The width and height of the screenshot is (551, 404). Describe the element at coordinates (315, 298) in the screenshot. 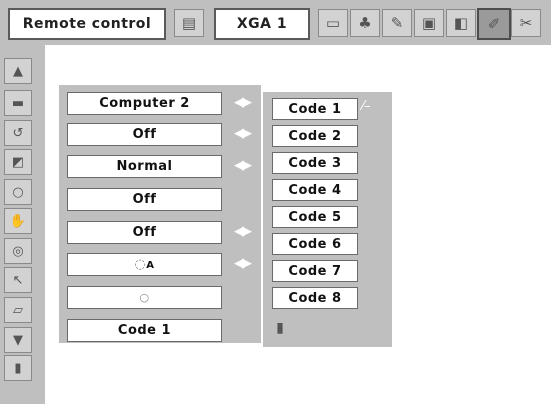

I see `code-option-8: Code 8` at that location.